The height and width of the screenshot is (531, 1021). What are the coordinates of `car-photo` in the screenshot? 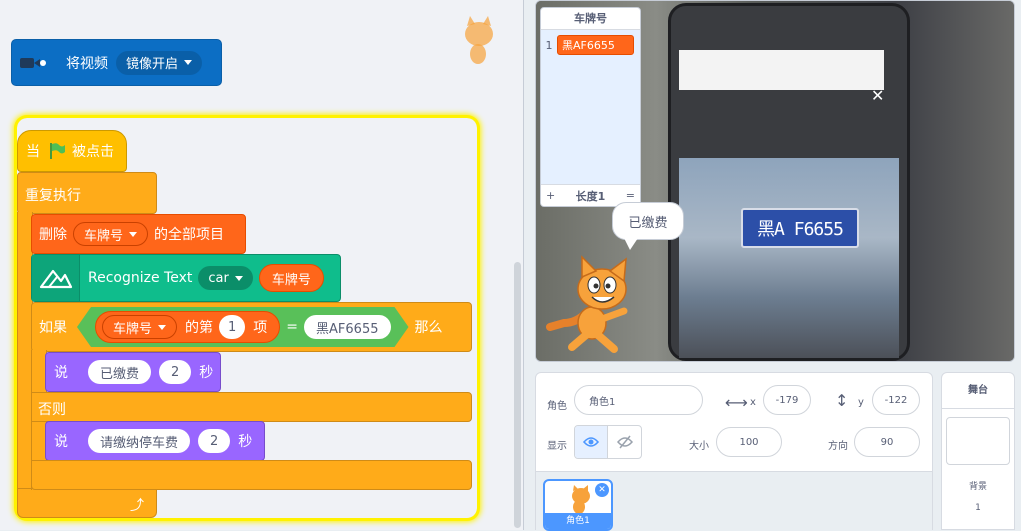 It's located at (789, 258).